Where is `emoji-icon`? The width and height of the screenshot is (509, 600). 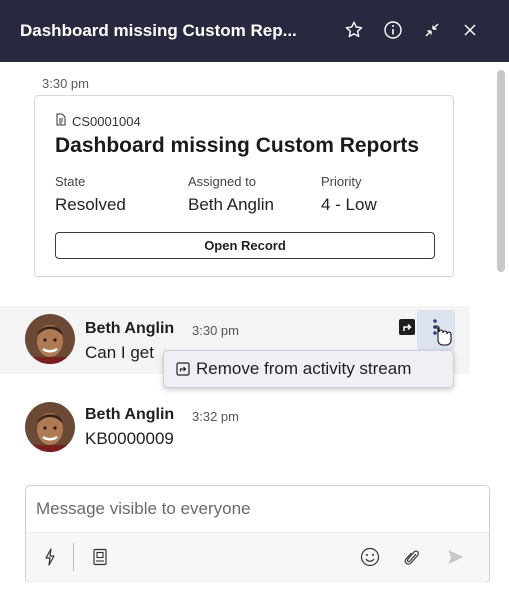 emoji-icon is located at coordinates (370, 557).